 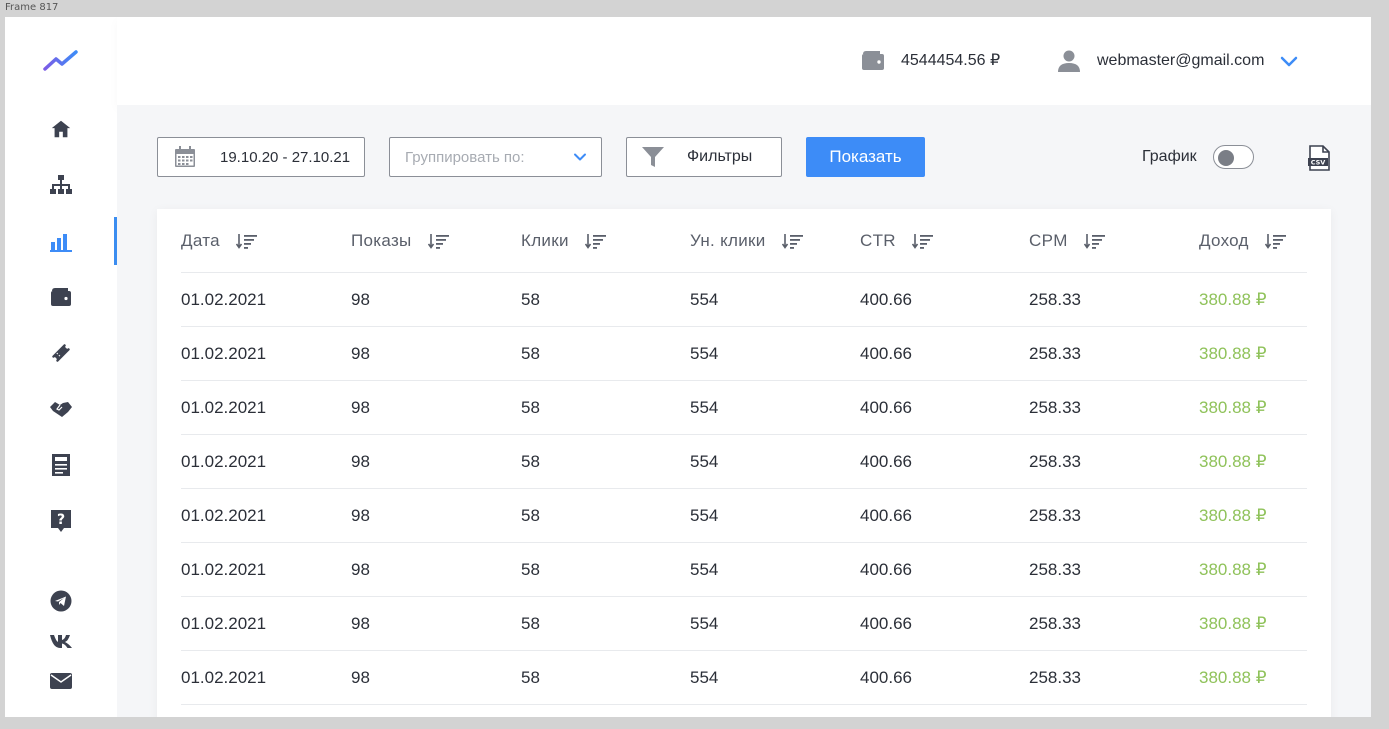 What do you see at coordinates (61, 465) in the screenshot?
I see `newspaper-icon` at bounding box center [61, 465].